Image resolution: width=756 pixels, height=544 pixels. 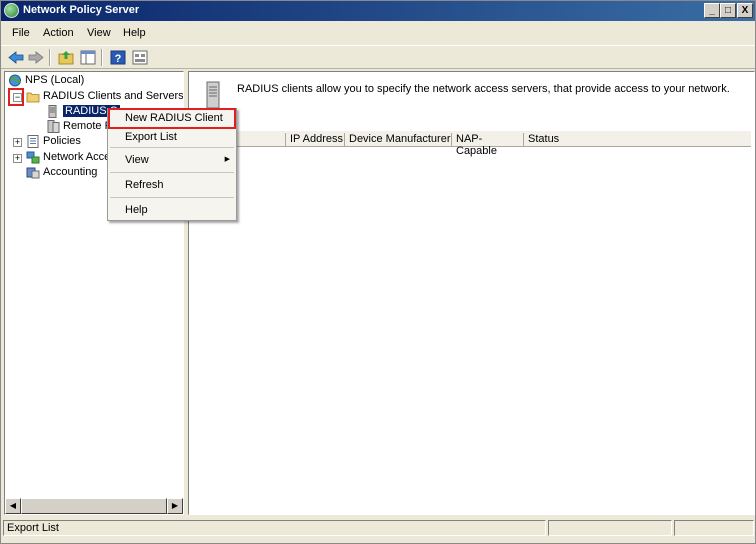 What do you see at coordinates (172, 137) in the screenshot?
I see `menu-item-export-list: Export List` at bounding box center [172, 137].